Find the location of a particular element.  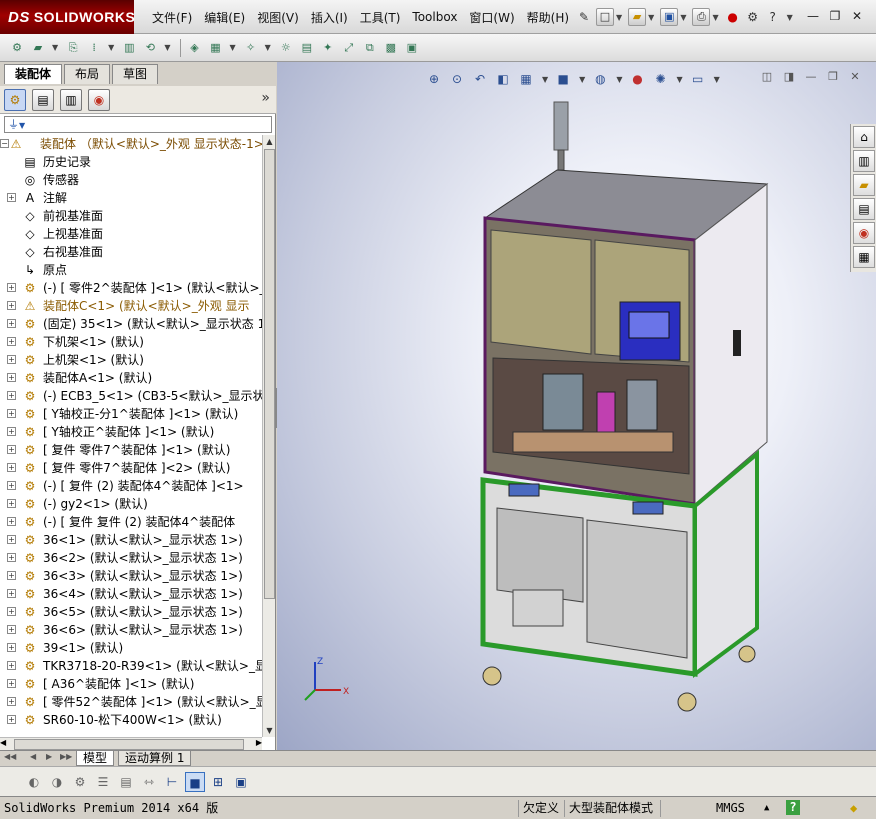

file-explorer-icon: ▰ is located at coordinates (864, 185).